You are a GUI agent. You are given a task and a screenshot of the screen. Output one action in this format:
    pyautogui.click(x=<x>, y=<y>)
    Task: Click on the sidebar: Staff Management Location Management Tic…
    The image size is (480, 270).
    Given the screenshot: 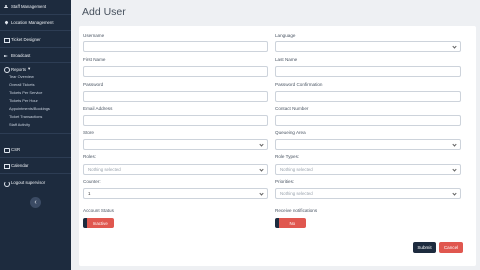 What is the action you would take?
    pyautogui.click(x=35, y=135)
    